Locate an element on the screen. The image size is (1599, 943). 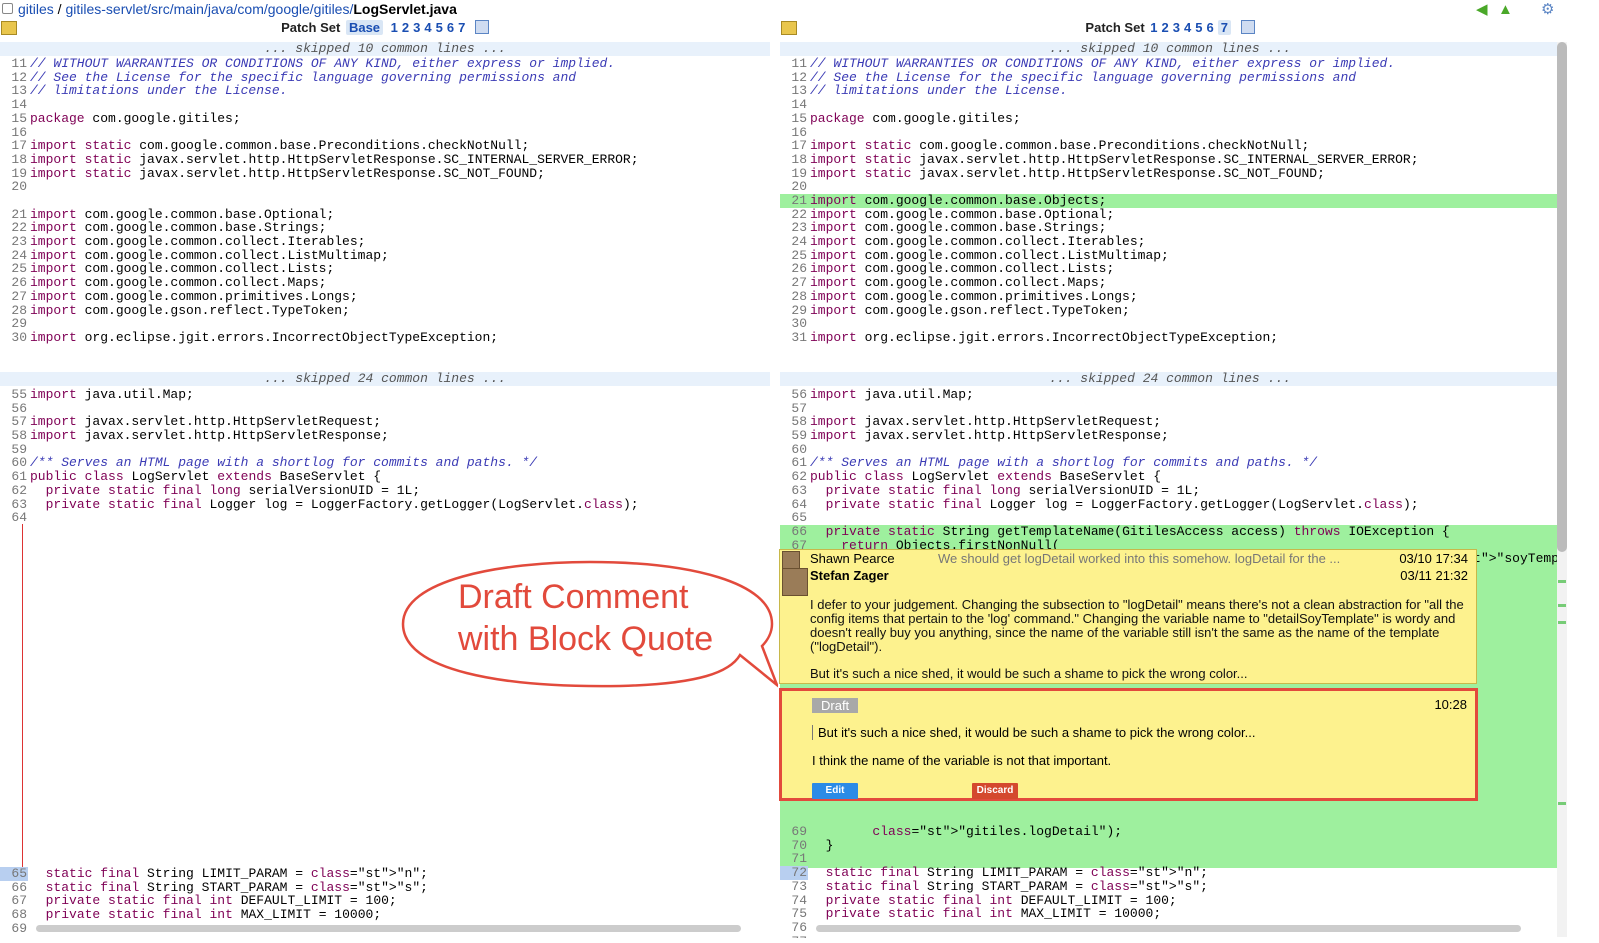
line-number: 13 is located at coordinates (14, 91).